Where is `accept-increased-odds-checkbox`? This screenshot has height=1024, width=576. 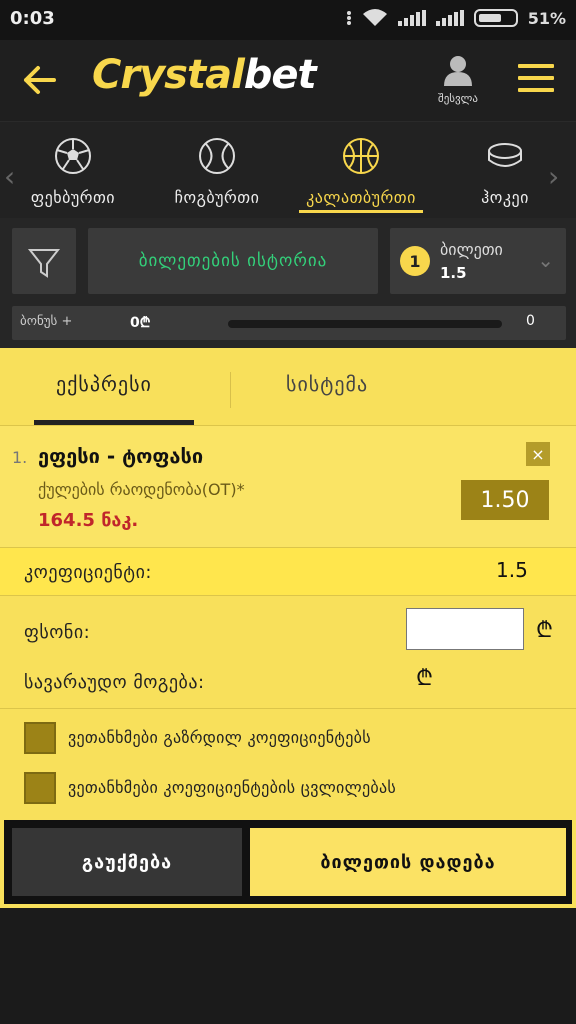 accept-increased-odds-checkbox is located at coordinates (40, 738).